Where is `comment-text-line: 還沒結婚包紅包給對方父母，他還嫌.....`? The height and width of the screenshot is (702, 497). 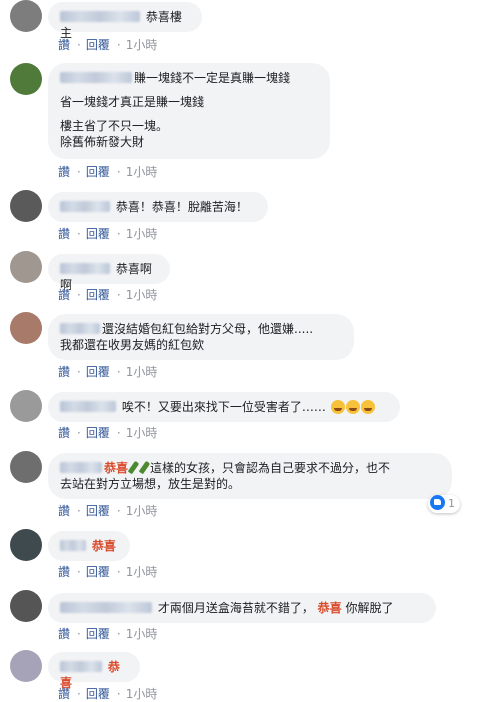 comment-text-line: 還沒結婚包紅包給對方父母，他還嫌..... is located at coordinates (208, 329).